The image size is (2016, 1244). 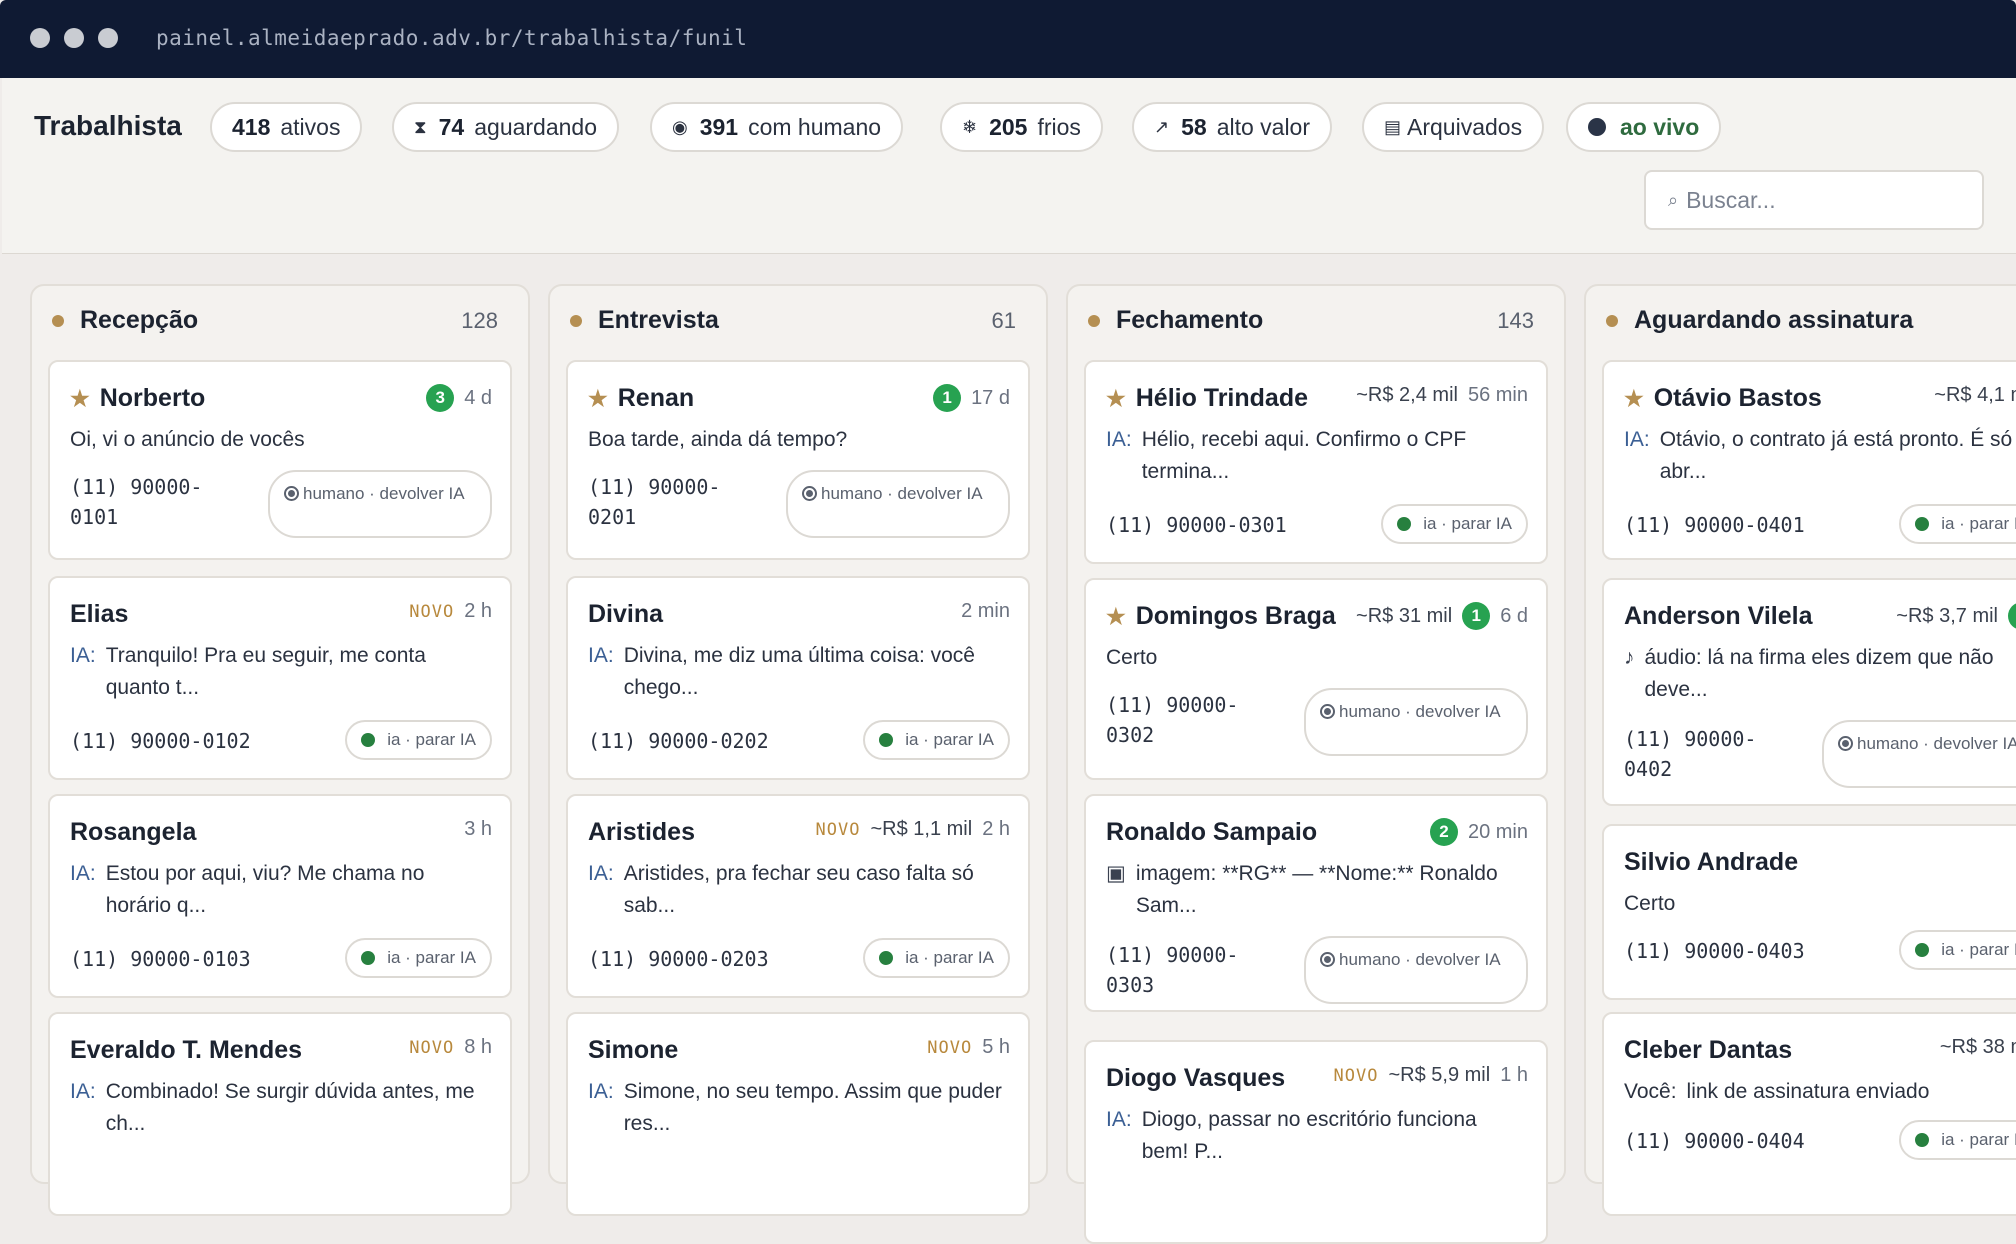 I want to click on lead-phone: (11) 90000-0301, so click(x=1196, y=525).